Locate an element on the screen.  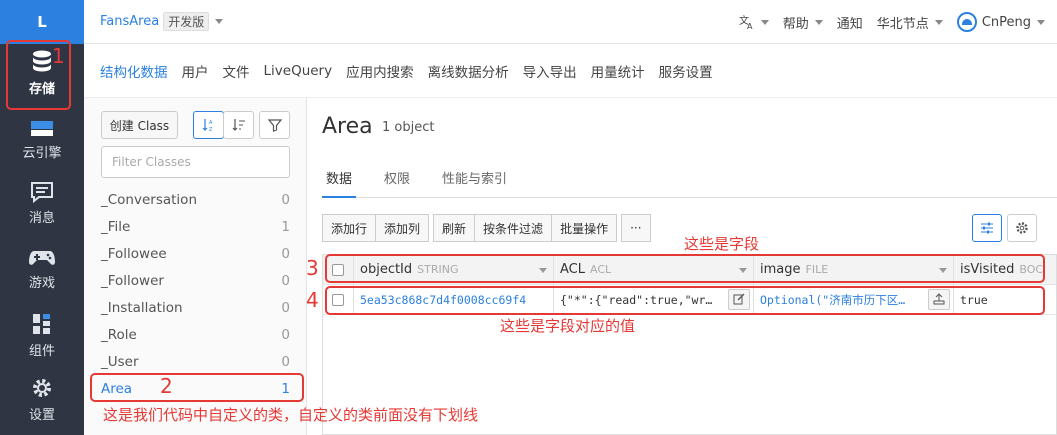
nav-offline-analysis: 离线数据分析 is located at coordinates (468, 71).